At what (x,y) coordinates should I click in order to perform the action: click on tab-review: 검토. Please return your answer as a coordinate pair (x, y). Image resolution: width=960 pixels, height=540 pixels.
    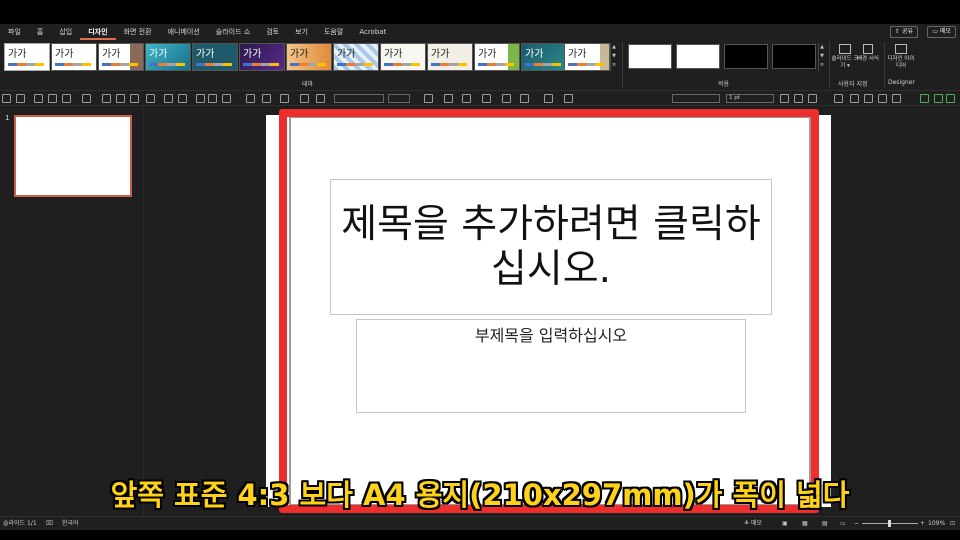
    Looking at the image, I should click on (272, 32).